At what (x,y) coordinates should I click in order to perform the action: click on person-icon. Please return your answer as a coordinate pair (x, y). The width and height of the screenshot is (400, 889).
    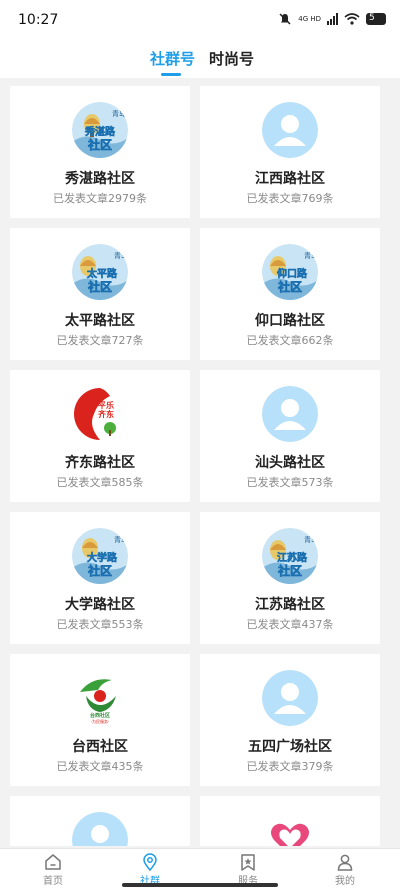
    Looking at the image, I should click on (345, 862).